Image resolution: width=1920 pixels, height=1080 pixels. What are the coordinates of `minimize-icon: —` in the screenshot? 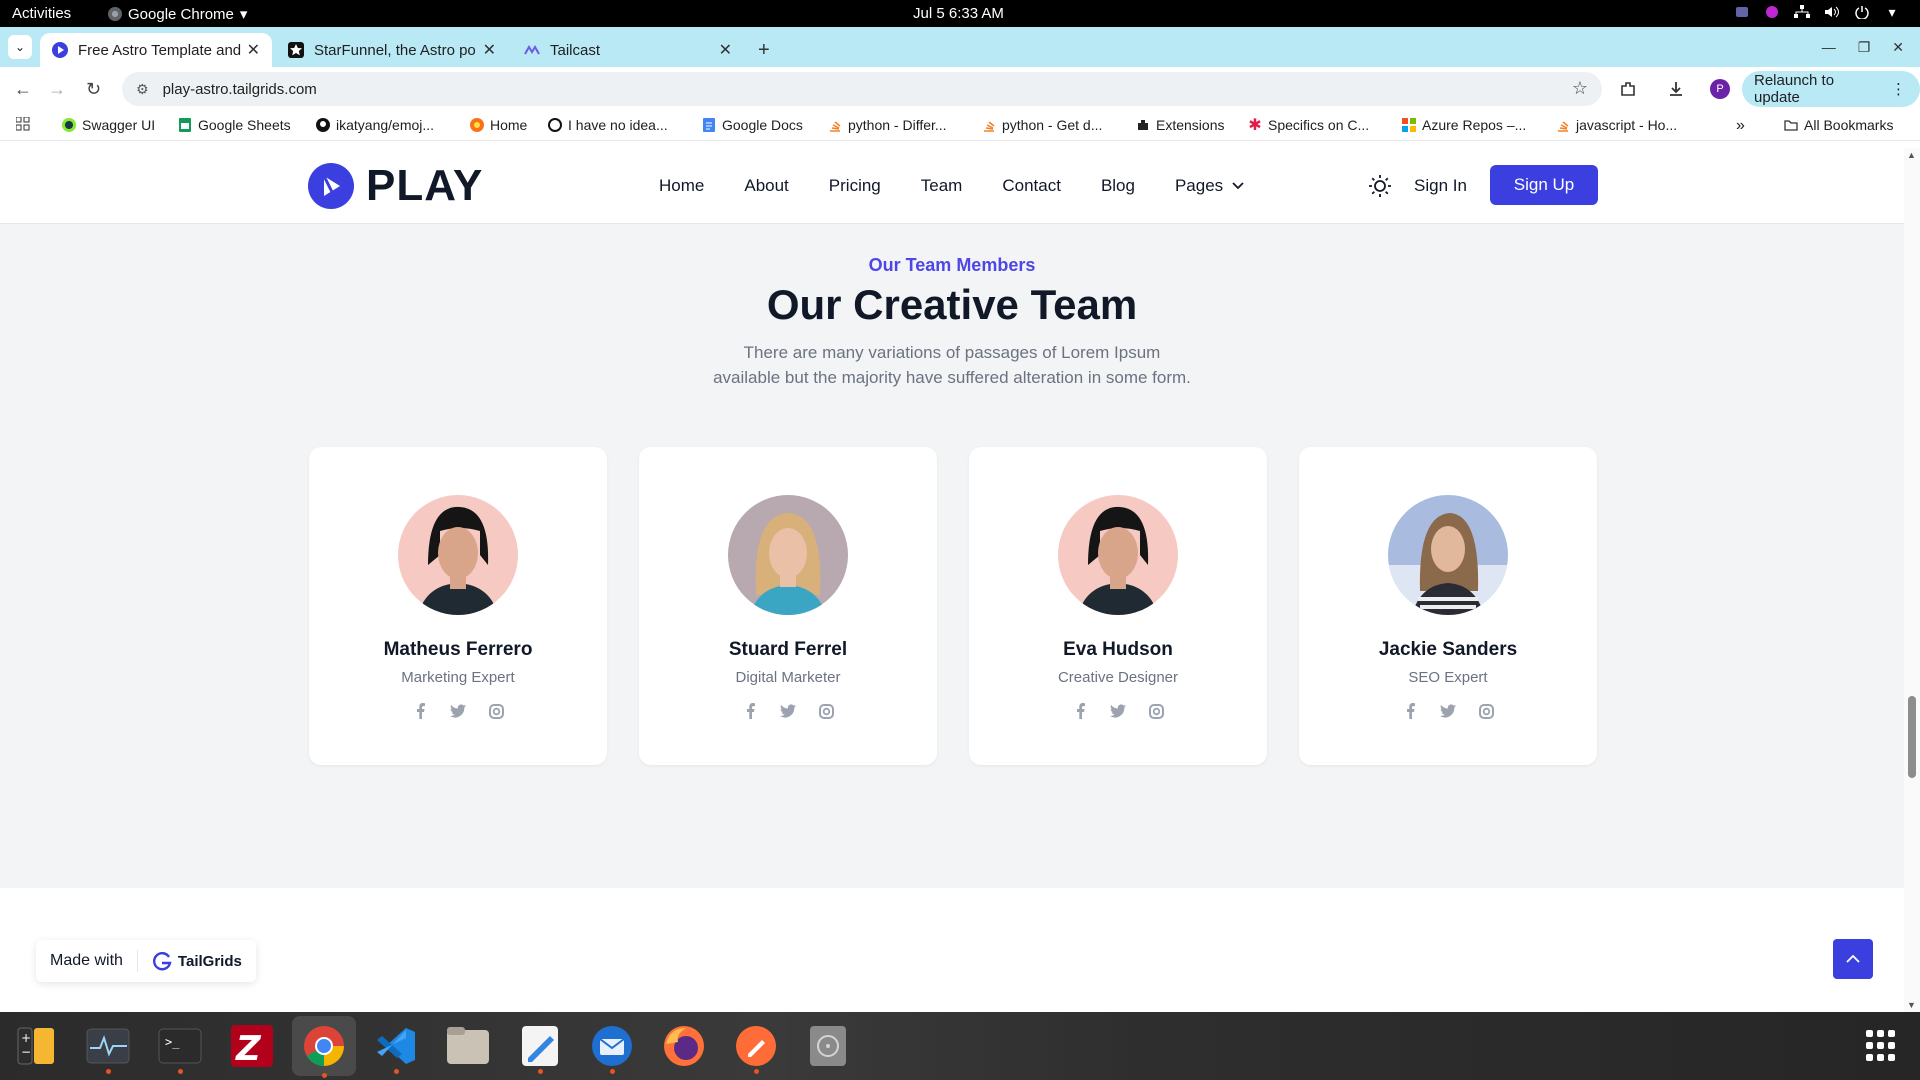 It's located at (1829, 47).